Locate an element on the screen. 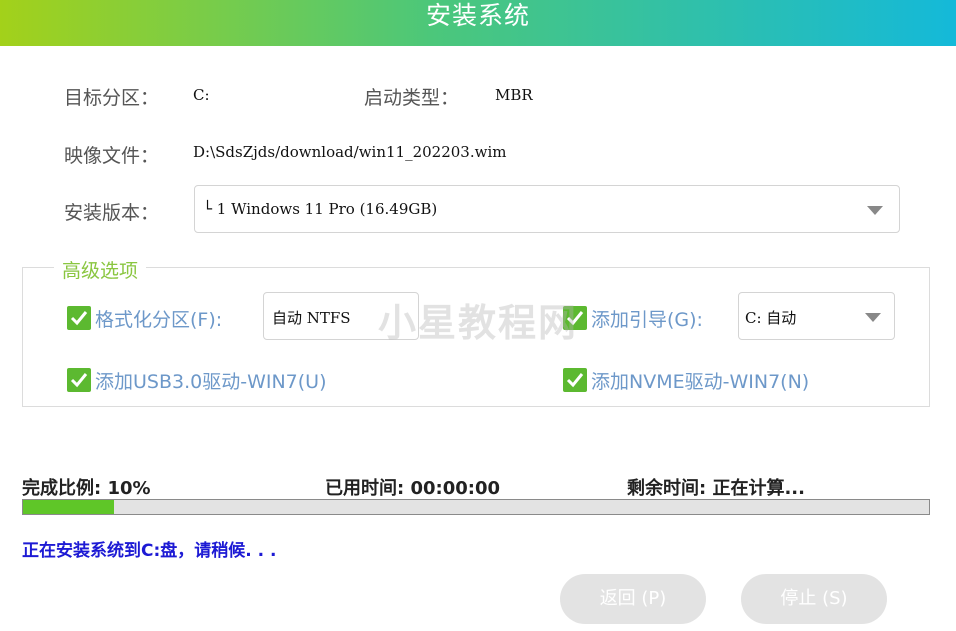 The image size is (956, 631). completion-ratio: 完成比例: 10% is located at coordinates (86, 488).